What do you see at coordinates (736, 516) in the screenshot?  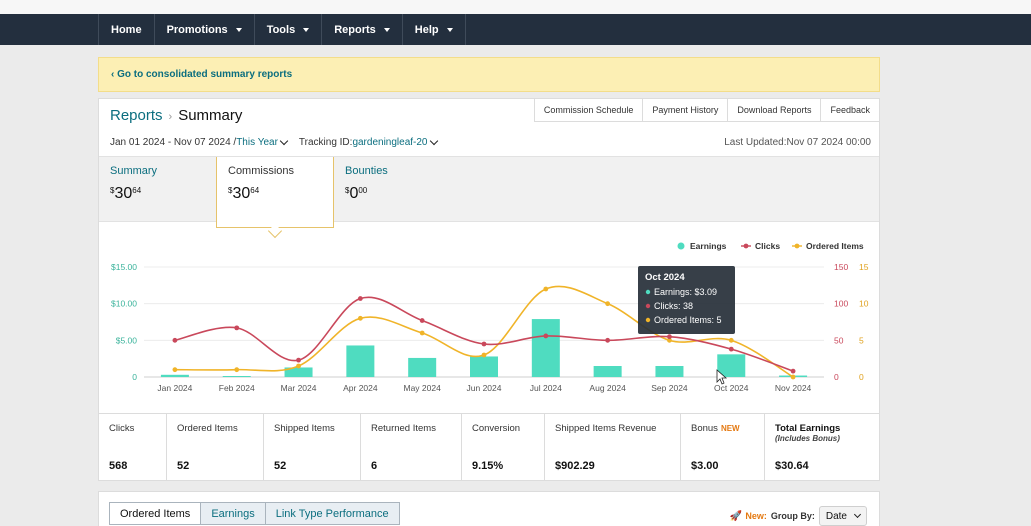 I see `rocket-icon: 🚀` at bounding box center [736, 516].